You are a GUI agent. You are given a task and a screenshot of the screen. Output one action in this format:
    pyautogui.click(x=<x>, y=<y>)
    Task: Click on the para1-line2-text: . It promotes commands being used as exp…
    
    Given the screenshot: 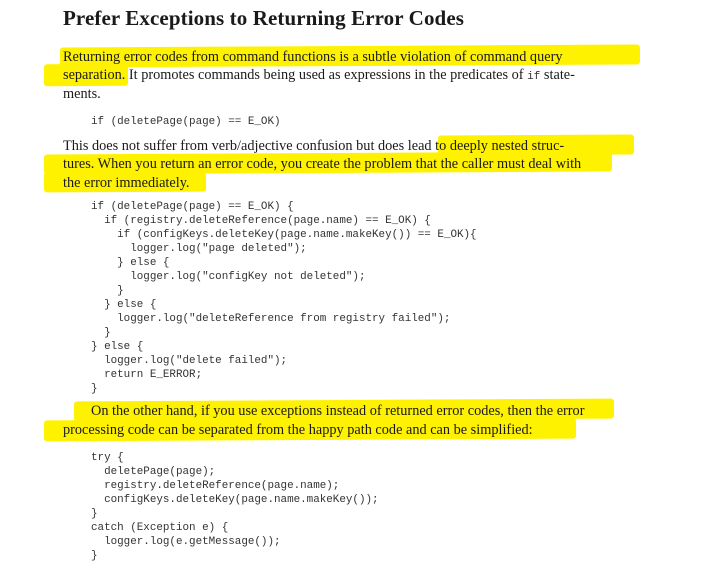 What is the action you would take?
    pyautogui.click(x=324, y=75)
    